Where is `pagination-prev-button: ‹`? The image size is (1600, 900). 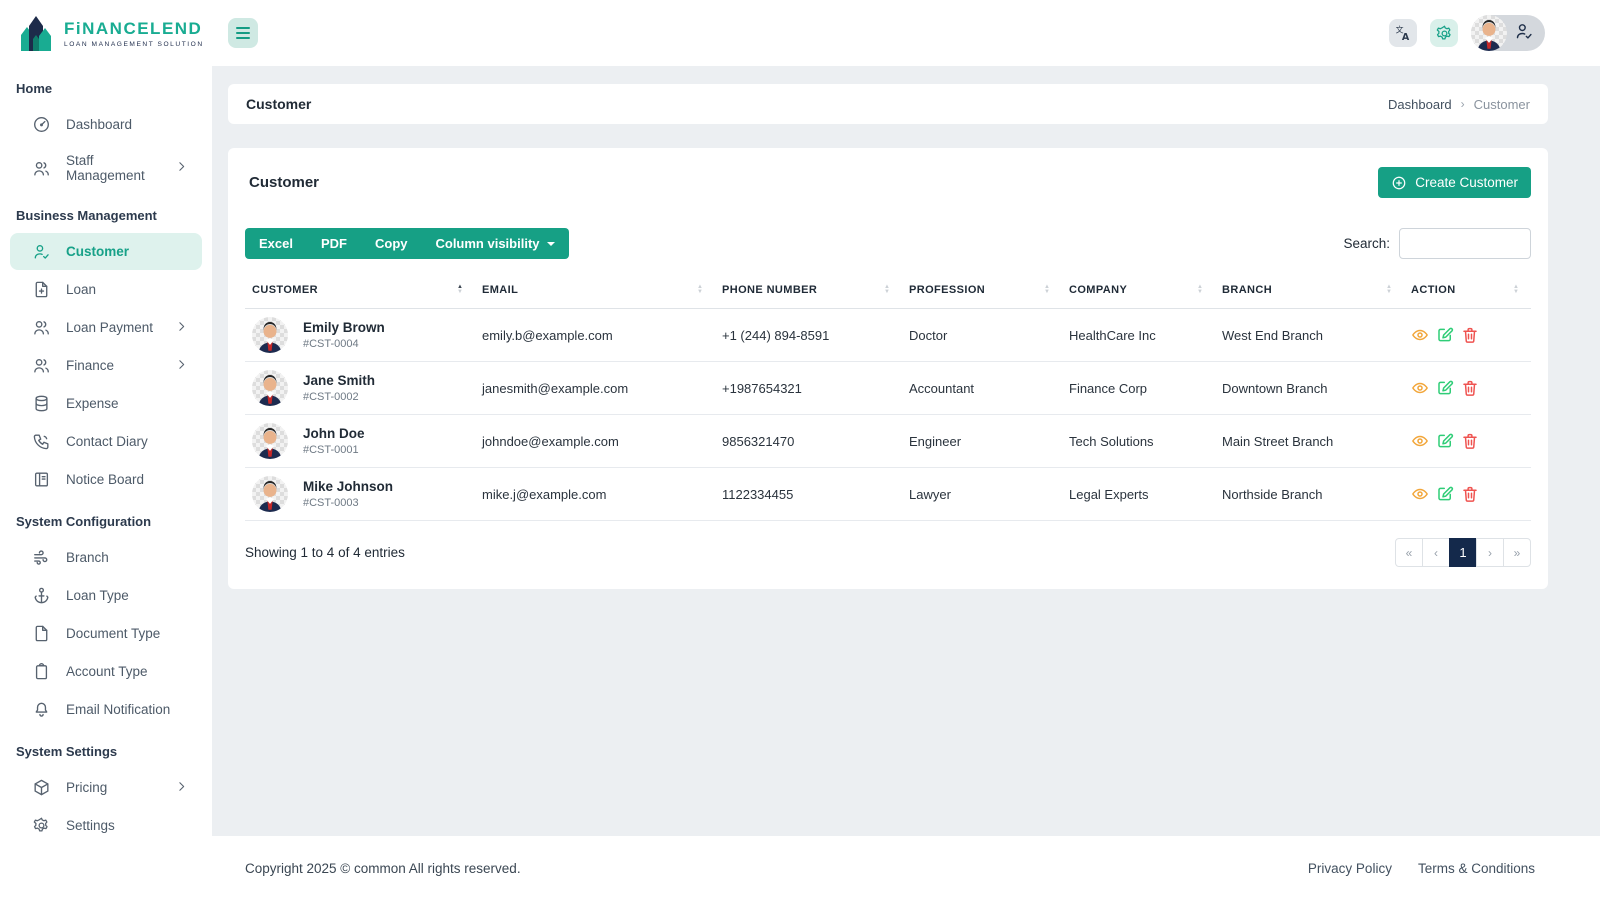 pagination-prev-button: ‹ is located at coordinates (1436, 552).